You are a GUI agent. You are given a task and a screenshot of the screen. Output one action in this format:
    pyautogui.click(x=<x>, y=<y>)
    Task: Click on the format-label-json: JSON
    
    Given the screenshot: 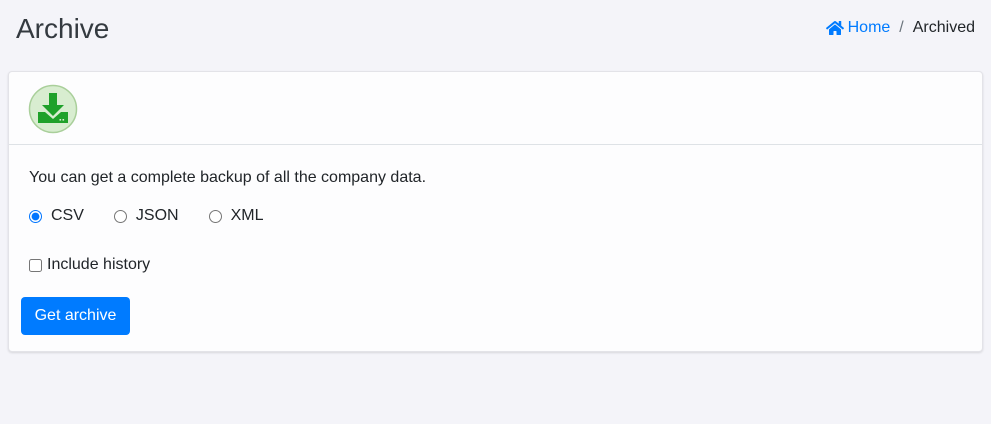 What is the action you would take?
    pyautogui.click(x=157, y=215)
    